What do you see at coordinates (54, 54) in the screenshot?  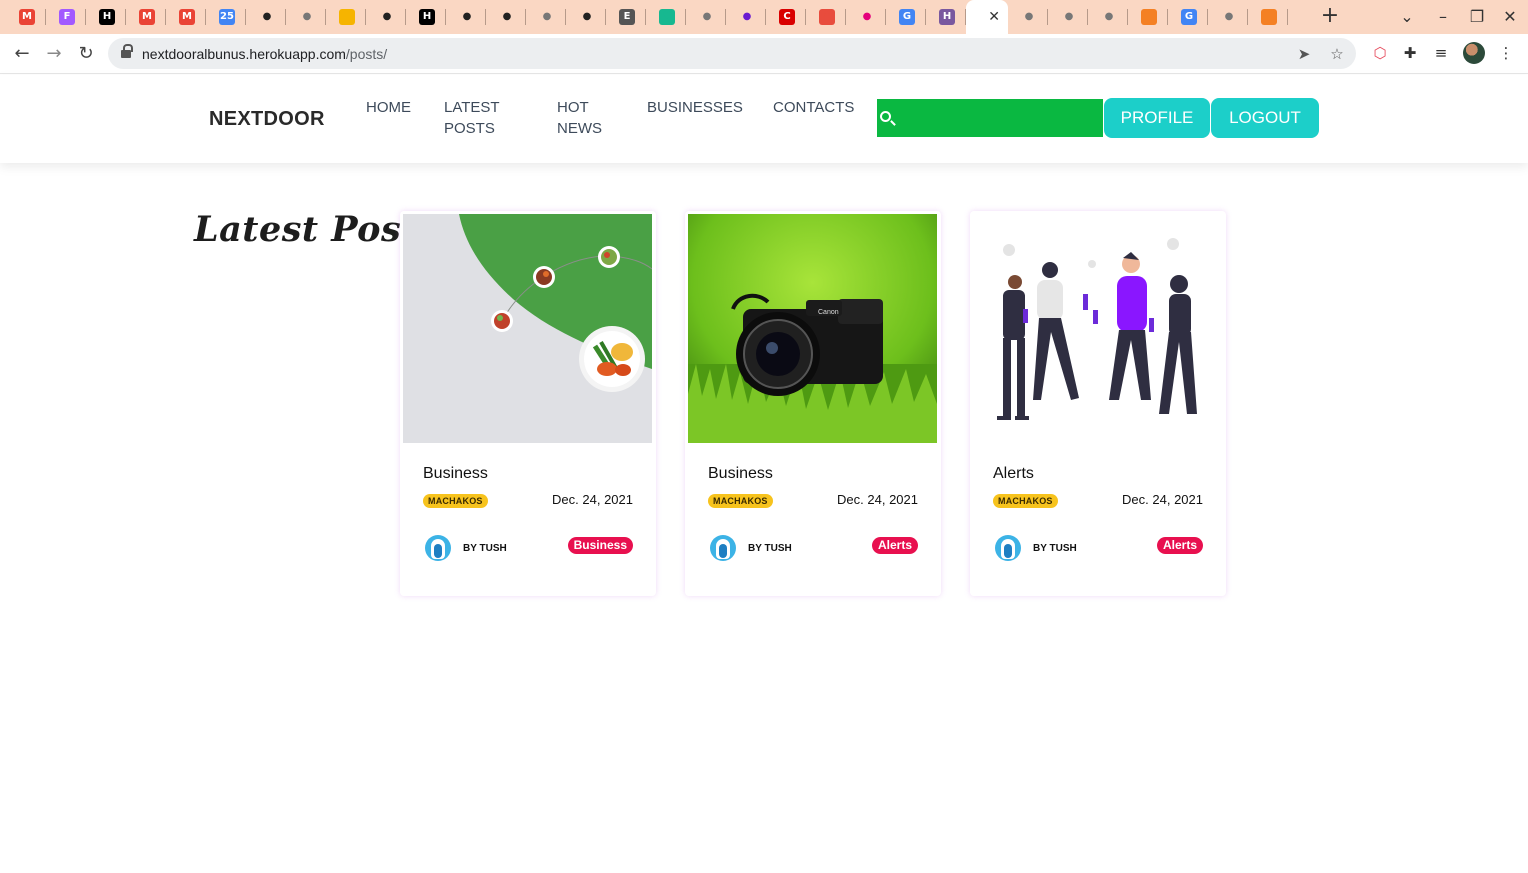 I see `forward-arrow-icon: →` at bounding box center [54, 54].